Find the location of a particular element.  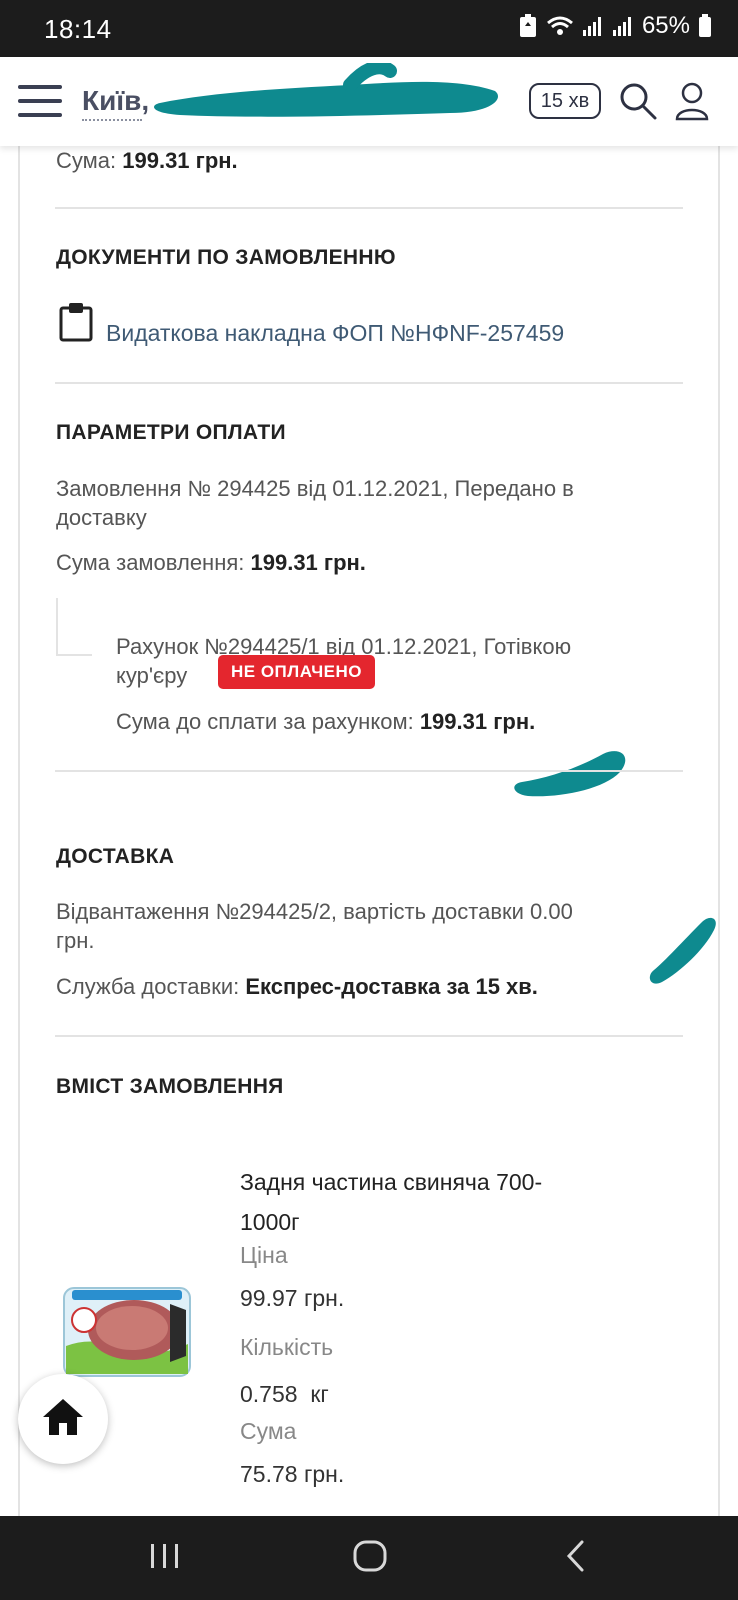

sum-label: Сума: is located at coordinates (86, 160).